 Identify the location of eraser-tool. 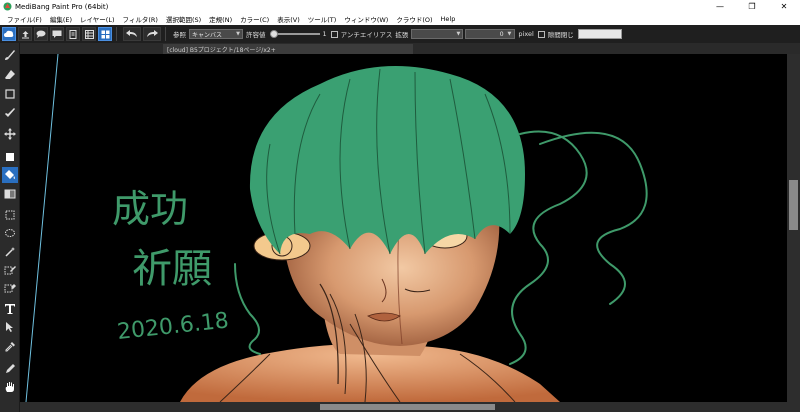
(10, 75).